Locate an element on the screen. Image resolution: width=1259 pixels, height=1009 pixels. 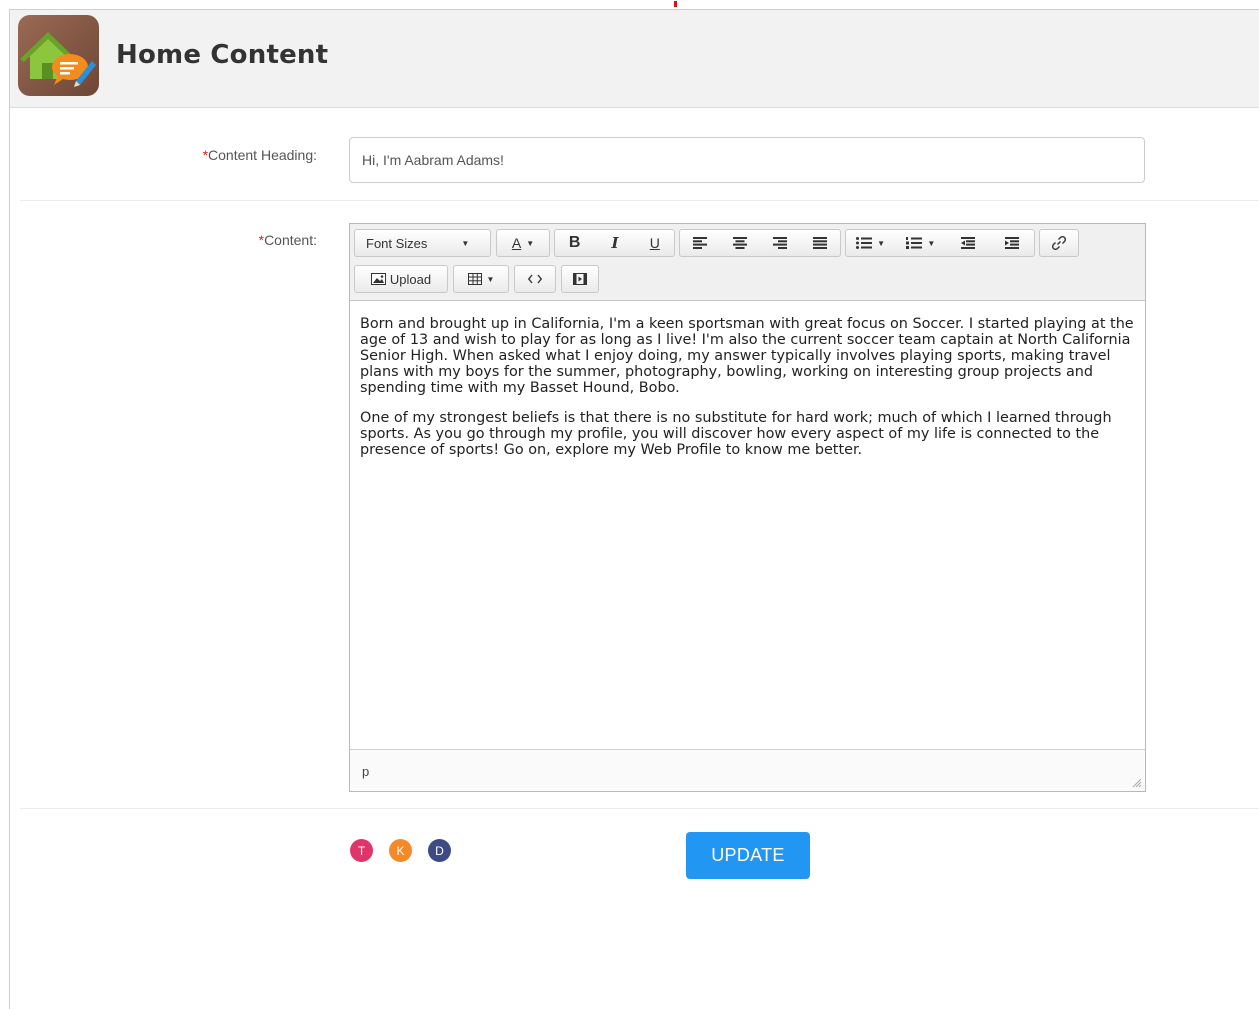
align-right-icon is located at coordinates (780, 243).